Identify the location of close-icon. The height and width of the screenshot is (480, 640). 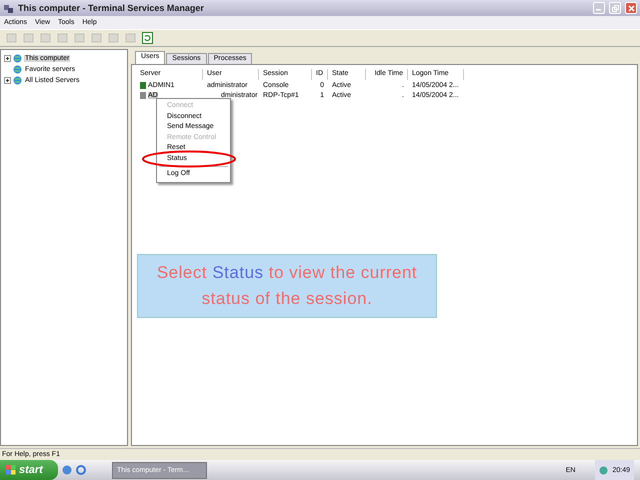
(631, 8).